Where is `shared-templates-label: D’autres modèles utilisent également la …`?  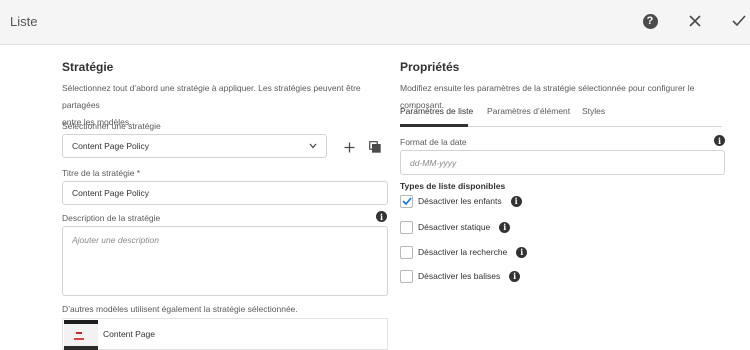
shared-templates-label: D’autres modèles utilisent également la … is located at coordinates (180, 309).